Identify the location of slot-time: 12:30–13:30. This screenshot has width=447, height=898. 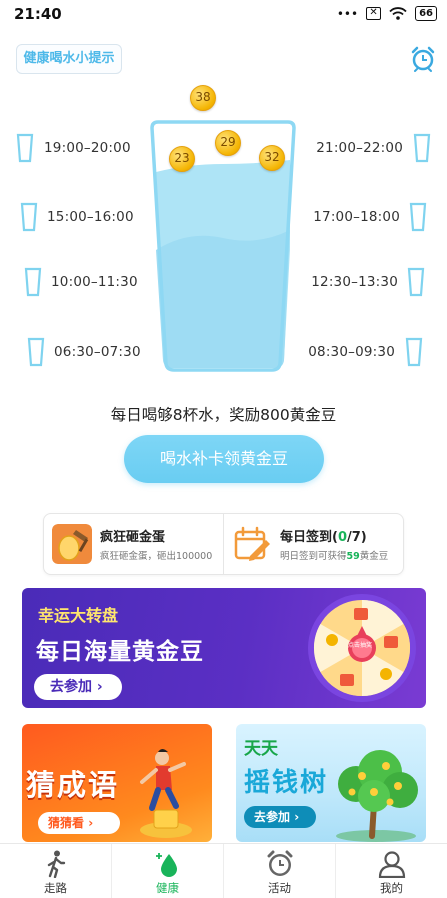
(354, 282).